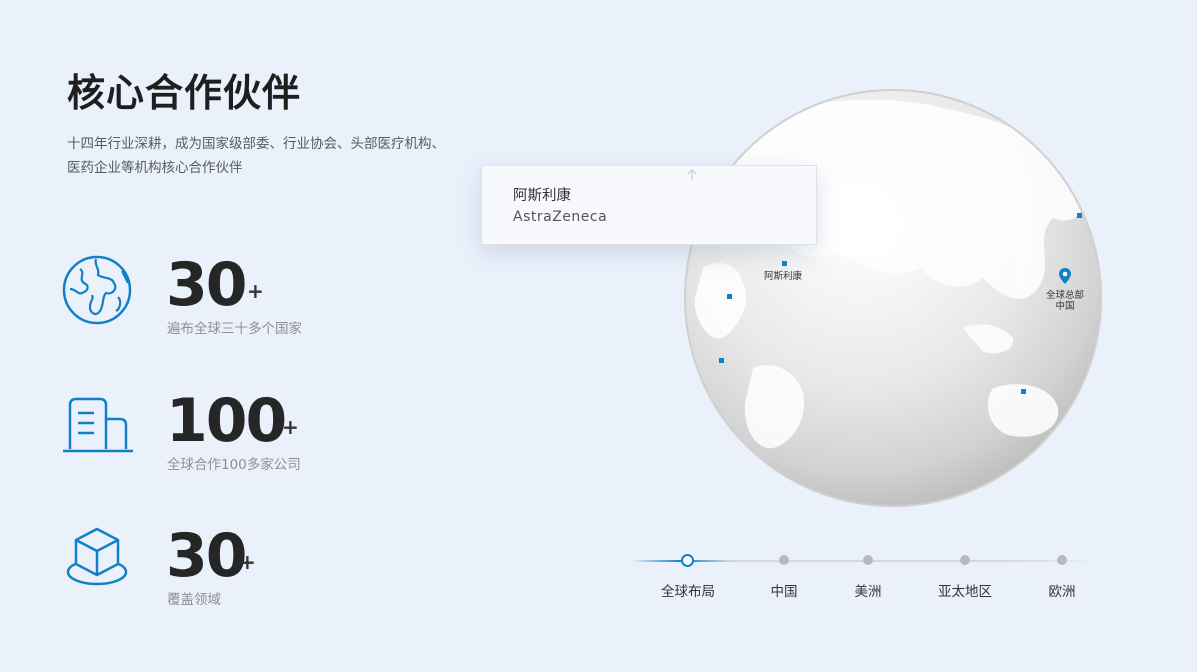 Image resolution: width=1197 pixels, height=672 pixels. Describe the element at coordinates (784, 263) in the screenshot. I see `partner-location-dot` at that location.